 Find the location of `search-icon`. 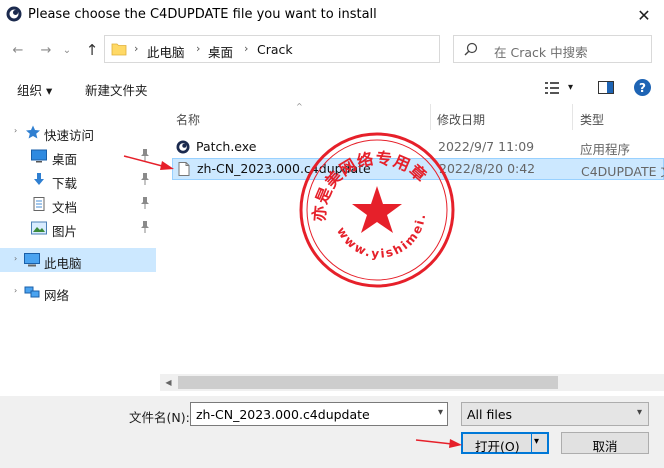

search-icon is located at coordinates (471, 49).